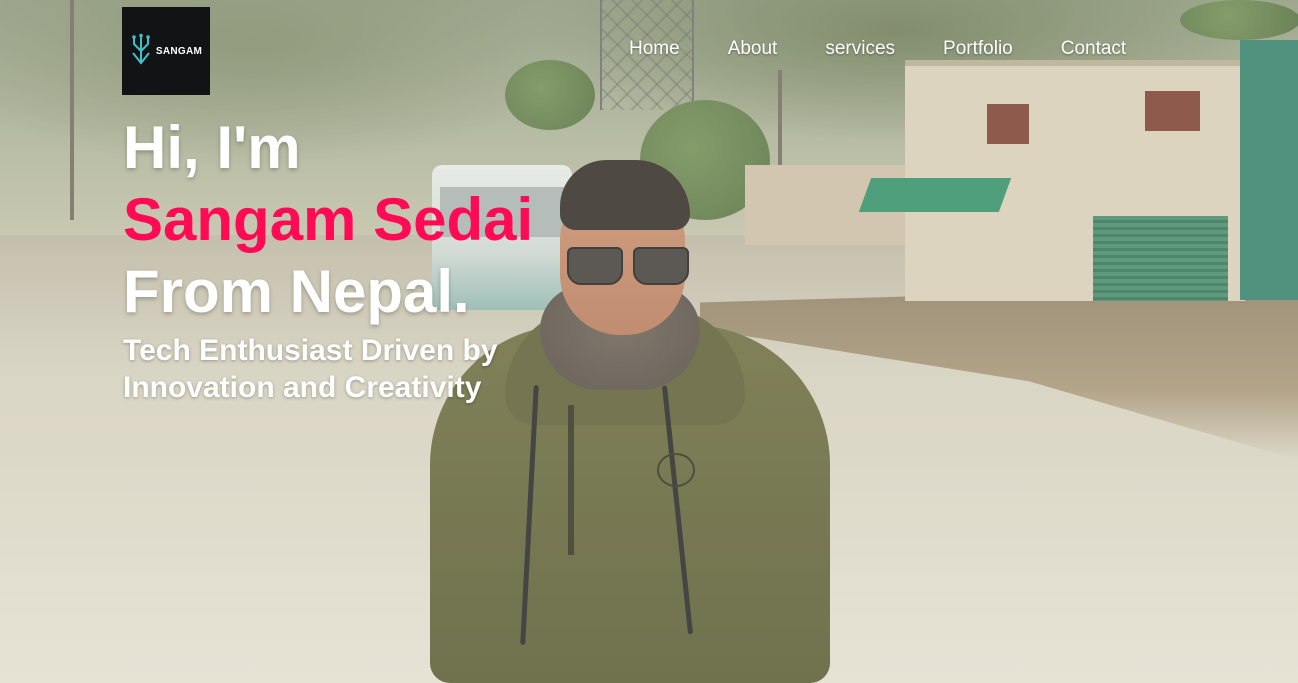 Image resolution: width=1298 pixels, height=683 pixels. Describe the element at coordinates (302, 387) in the screenshot. I see `hero-tagline-line2: Innovation and Creativity` at that location.